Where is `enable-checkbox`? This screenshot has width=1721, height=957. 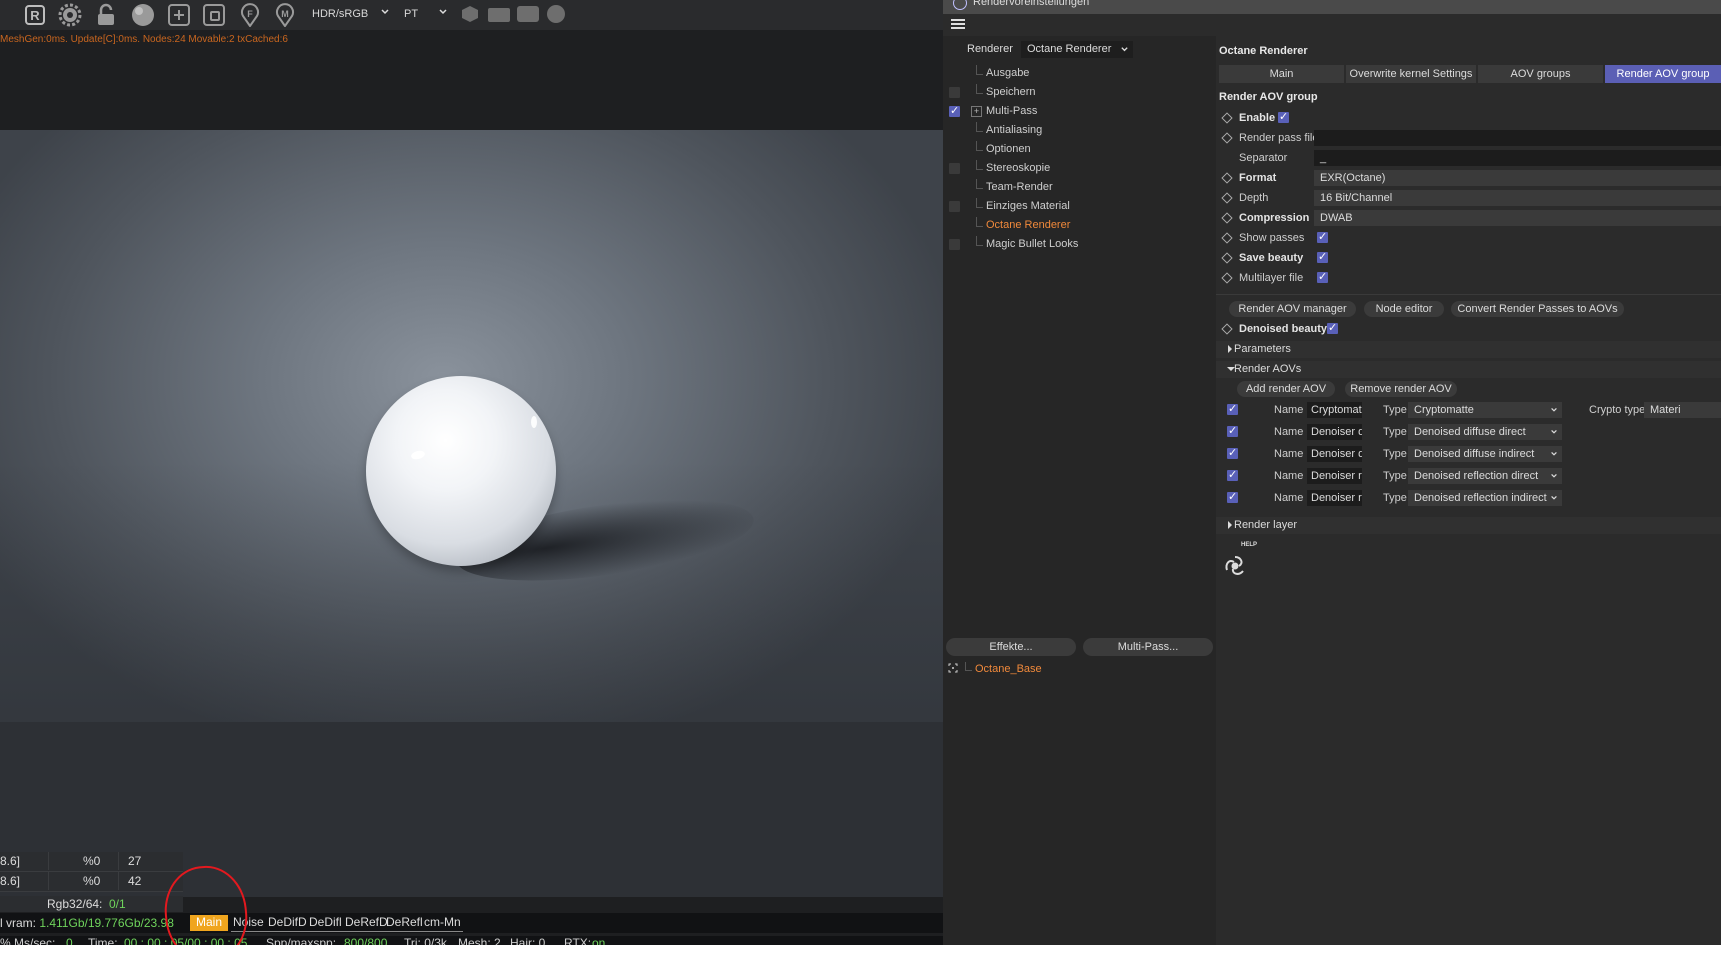 enable-checkbox is located at coordinates (1283, 116).